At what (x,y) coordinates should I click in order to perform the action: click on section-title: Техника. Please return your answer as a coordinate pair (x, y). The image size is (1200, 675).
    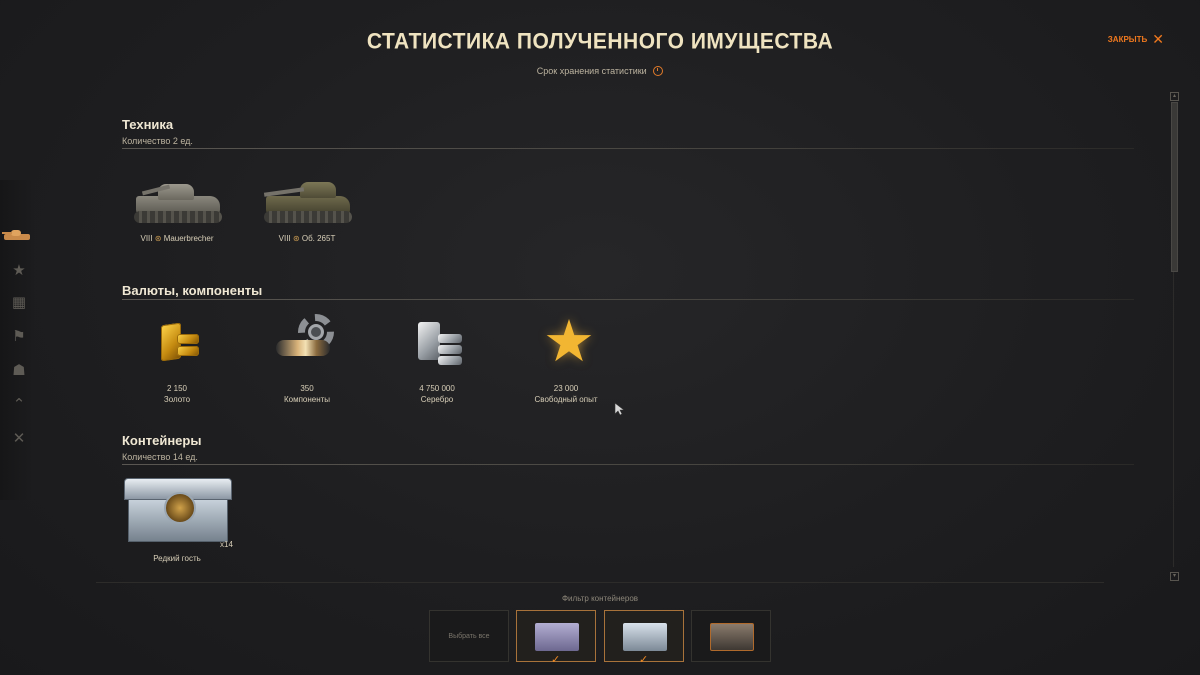
    Looking at the image, I should click on (148, 124).